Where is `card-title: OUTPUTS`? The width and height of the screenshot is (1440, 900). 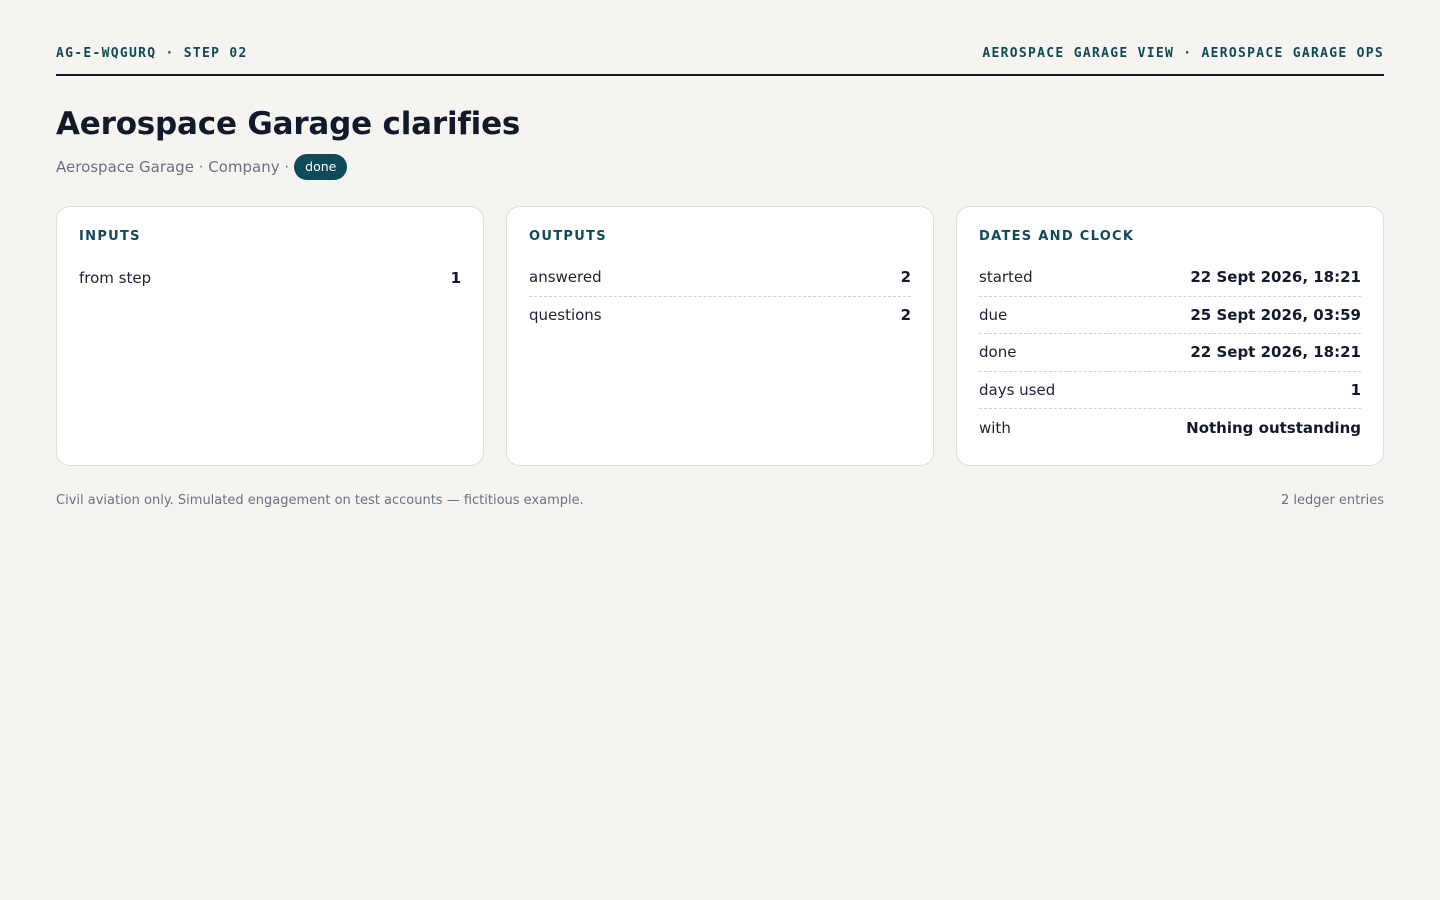 card-title: OUTPUTS is located at coordinates (568, 236).